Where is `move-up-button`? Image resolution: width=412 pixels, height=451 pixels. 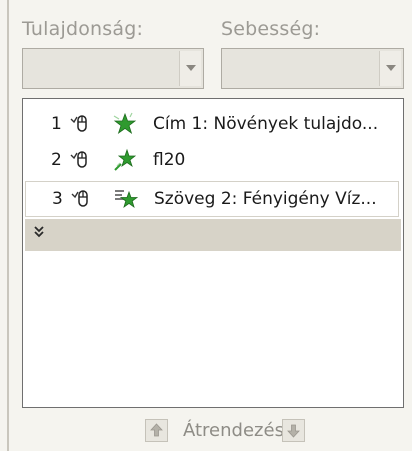
move-up-button is located at coordinates (156, 430).